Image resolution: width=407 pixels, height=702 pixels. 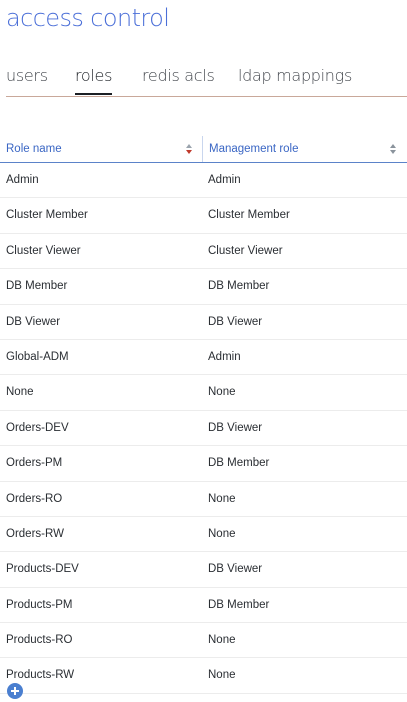 I want to click on page-title: access control, so click(x=88, y=18).